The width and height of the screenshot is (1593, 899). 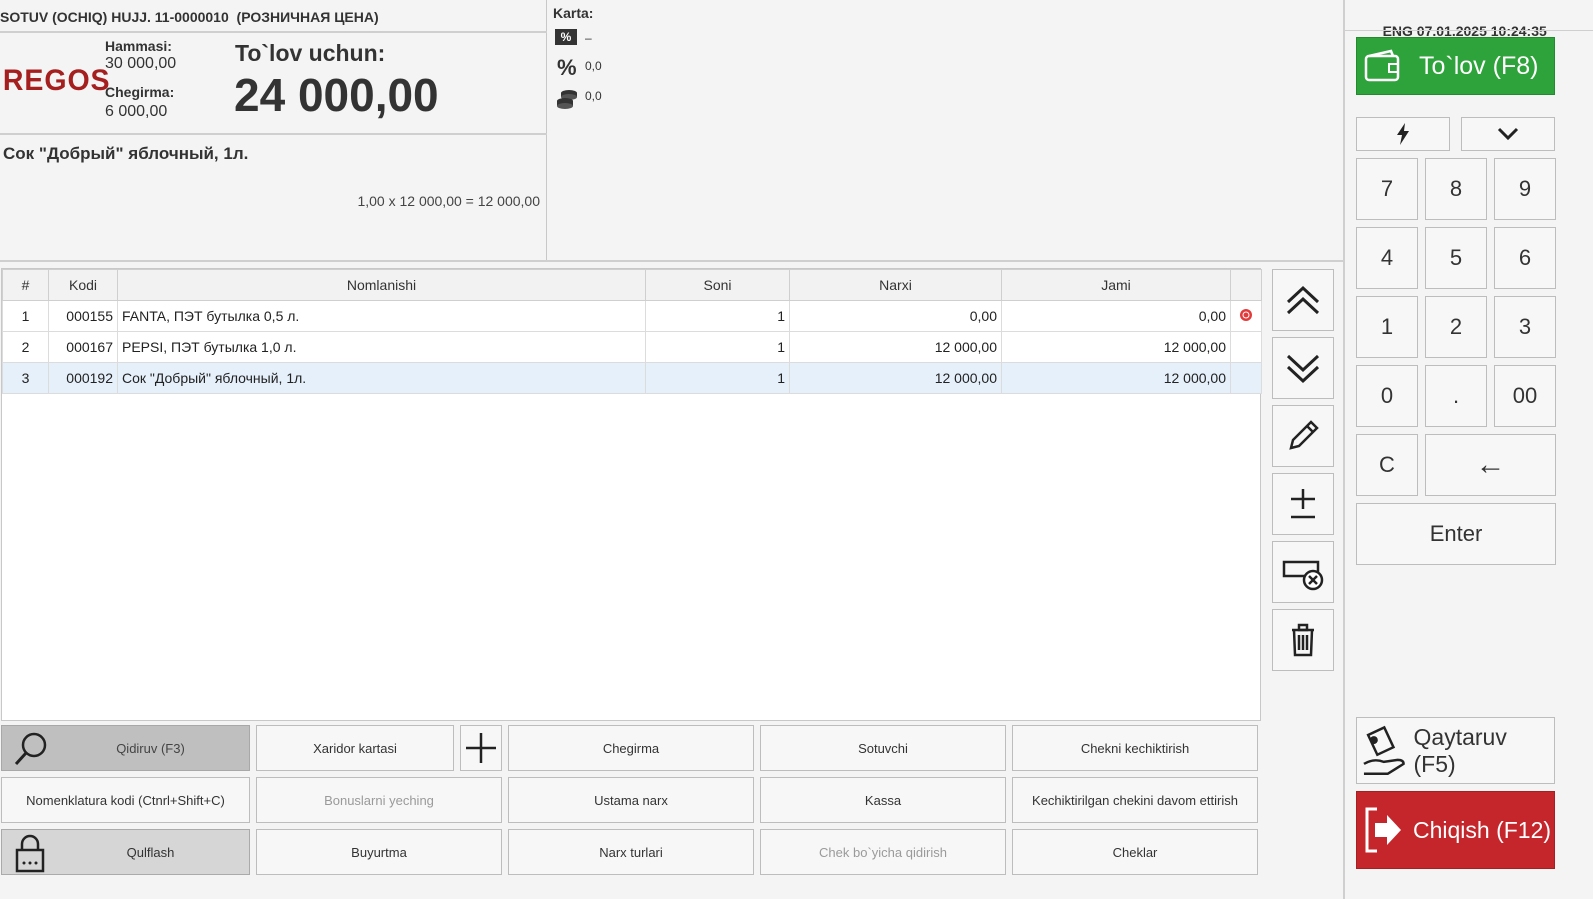 I want to click on row-number: 2, so click(x=25, y=347).